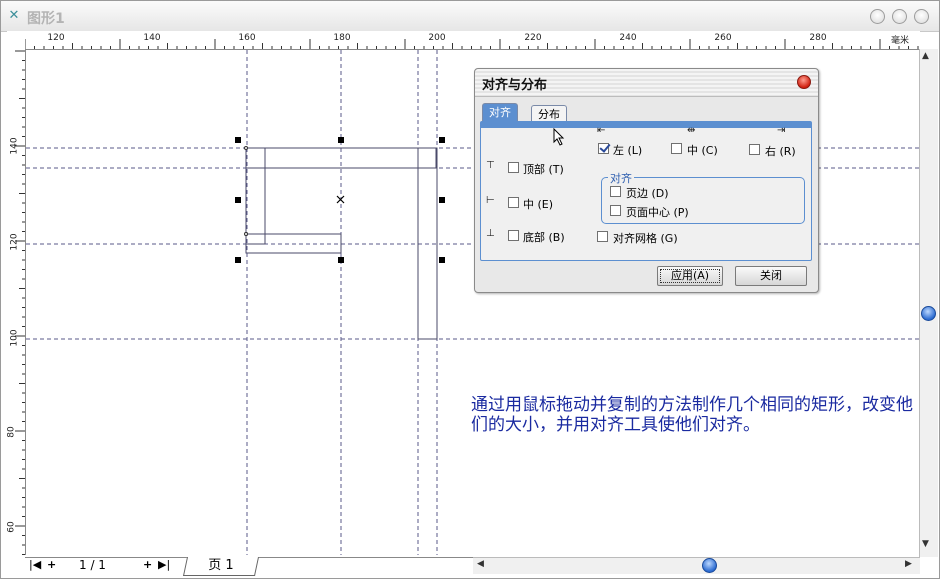 Image resolution: width=940 pixels, height=579 pixels. I want to click on align-center-h-icon: ⇹, so click(691, 130).